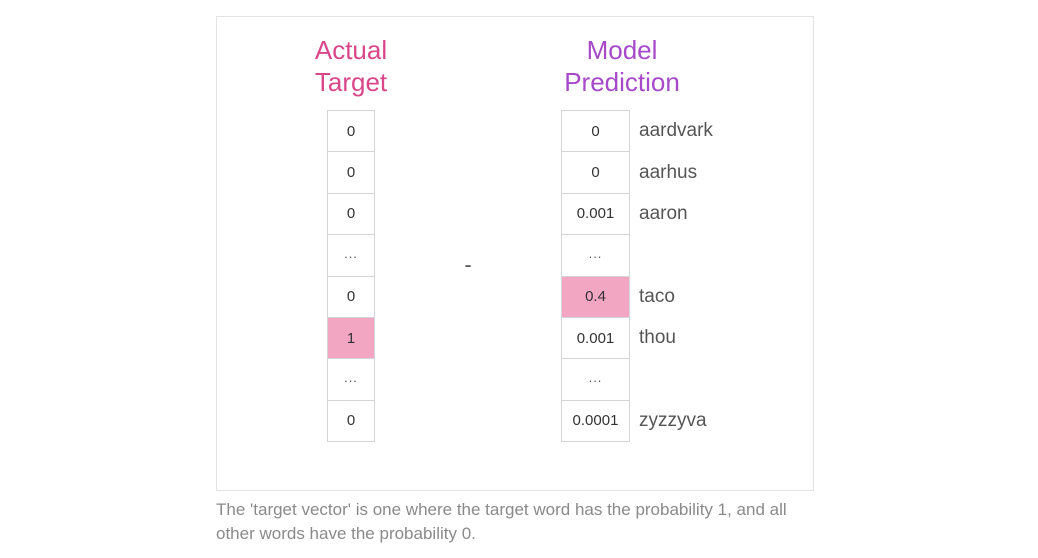 This screenshot has width=1038, height=558. I want to click on word-label-aardvark: aardvark, so click(676, 131).